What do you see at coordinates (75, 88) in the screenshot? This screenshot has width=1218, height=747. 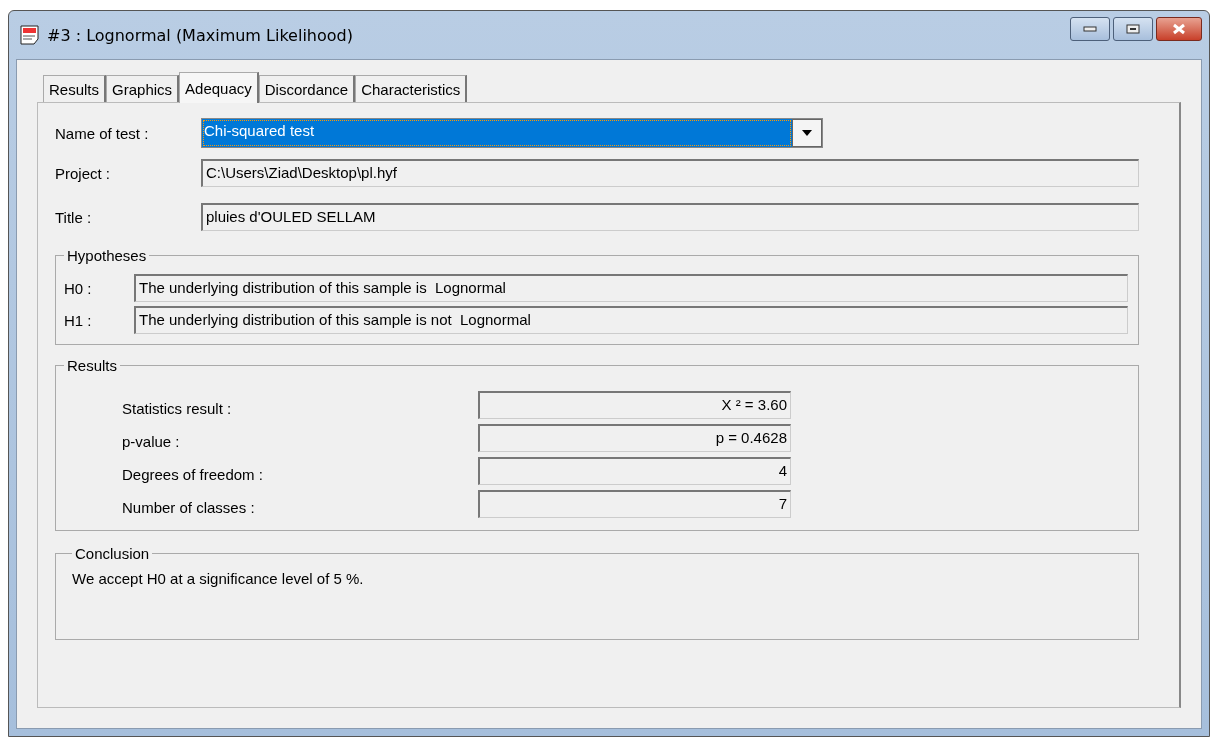 I see `tab: Results` at bounding box center [75, 88].